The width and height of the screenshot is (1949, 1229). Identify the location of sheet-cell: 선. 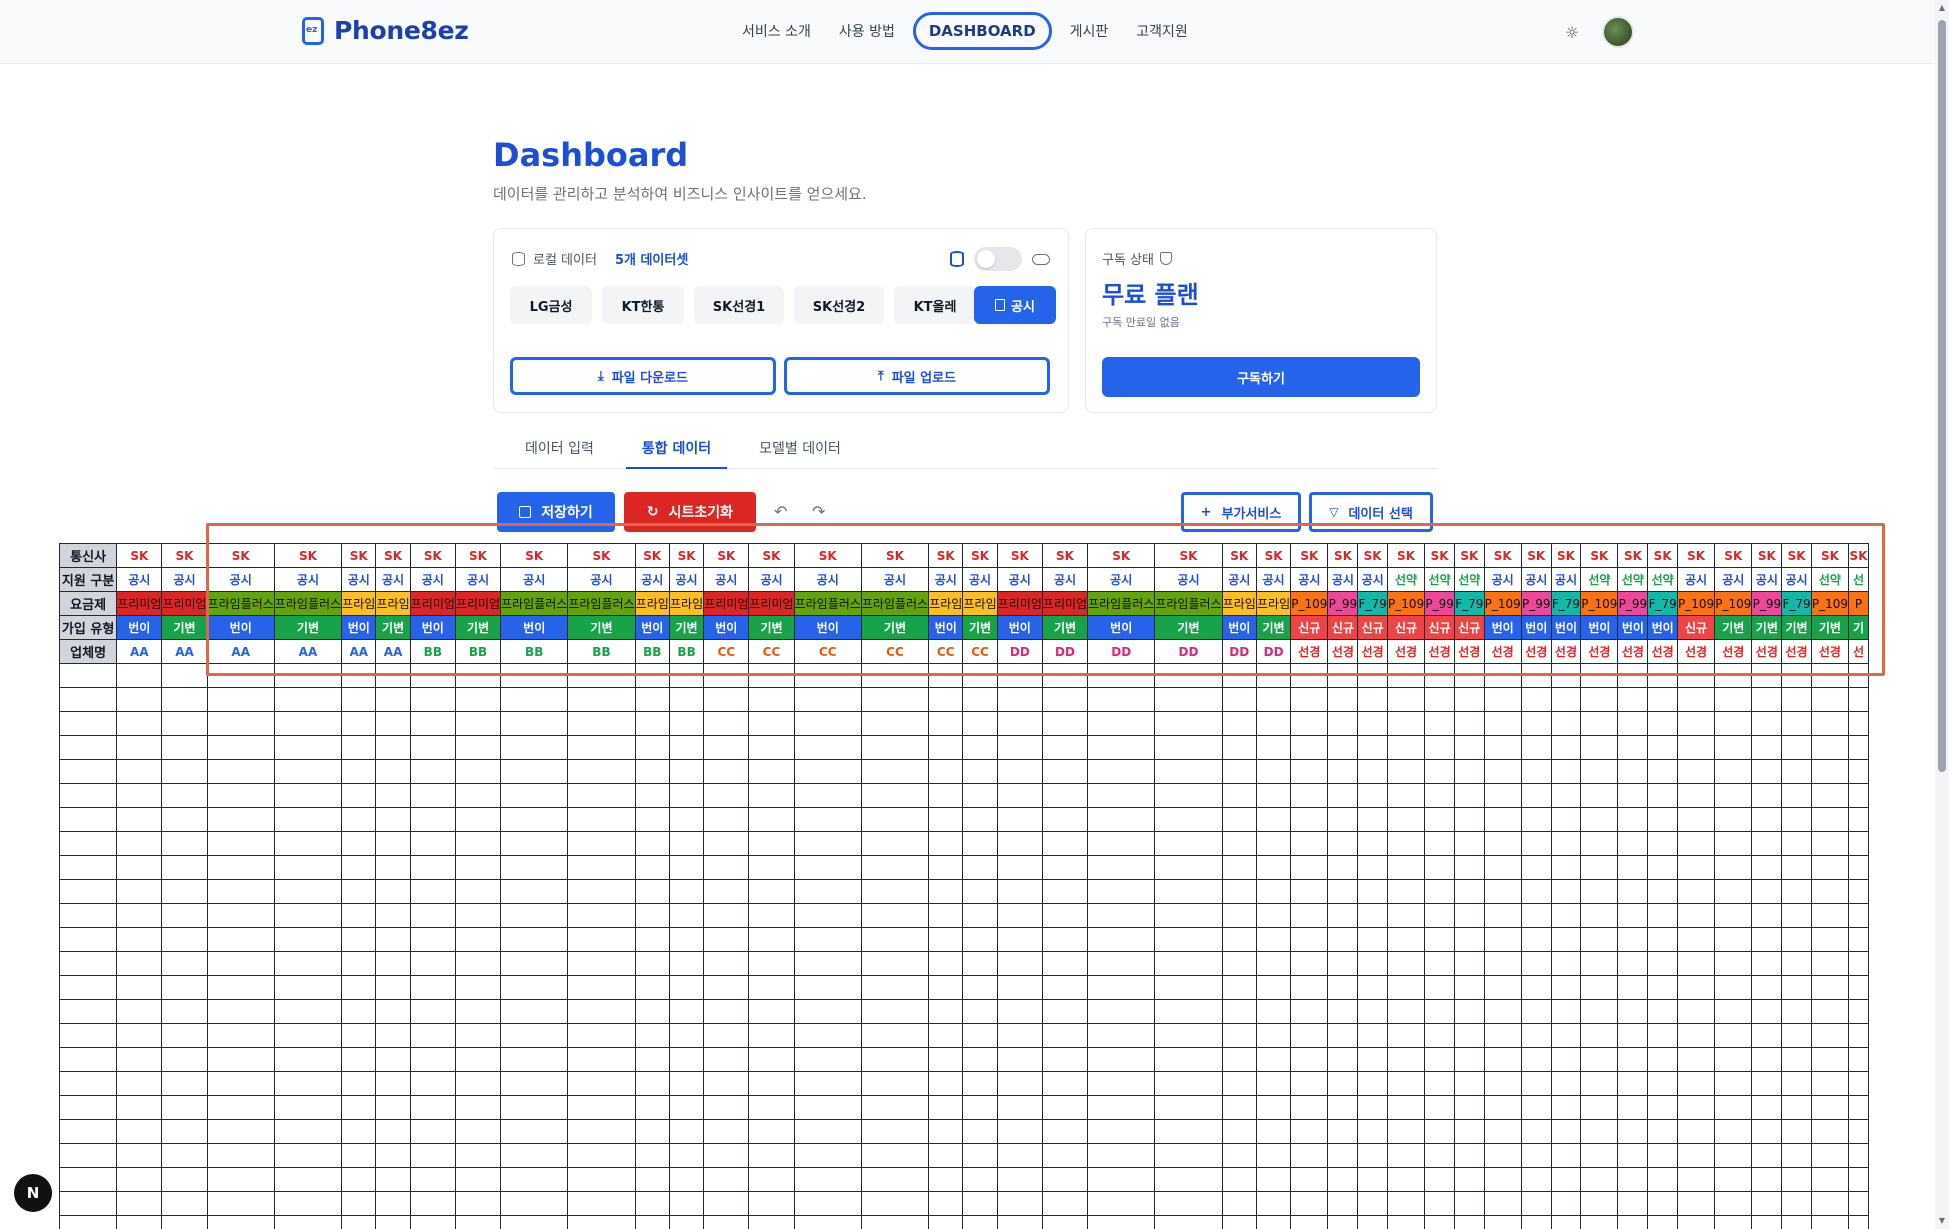
(1858, 651).